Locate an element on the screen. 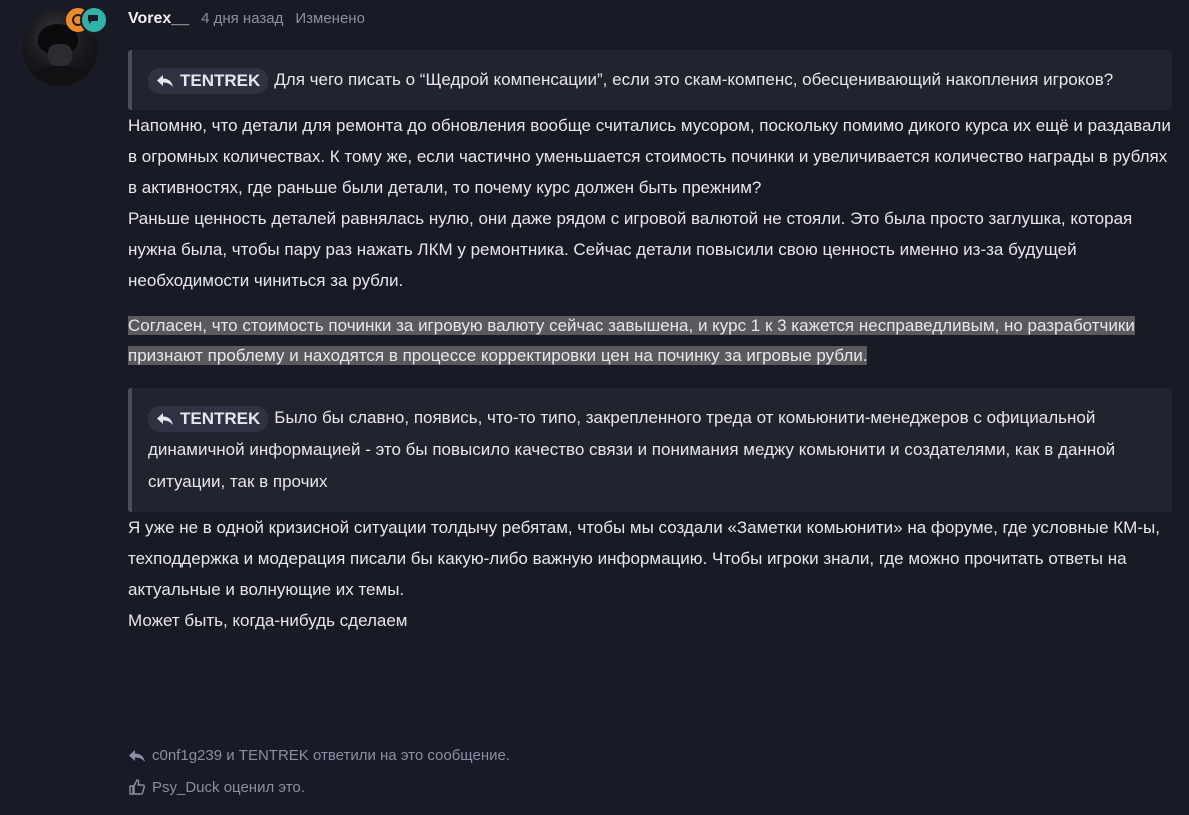 This screenshot has height=815, width=1189. thumbs-up-icon is located at coordinates (137, 787).